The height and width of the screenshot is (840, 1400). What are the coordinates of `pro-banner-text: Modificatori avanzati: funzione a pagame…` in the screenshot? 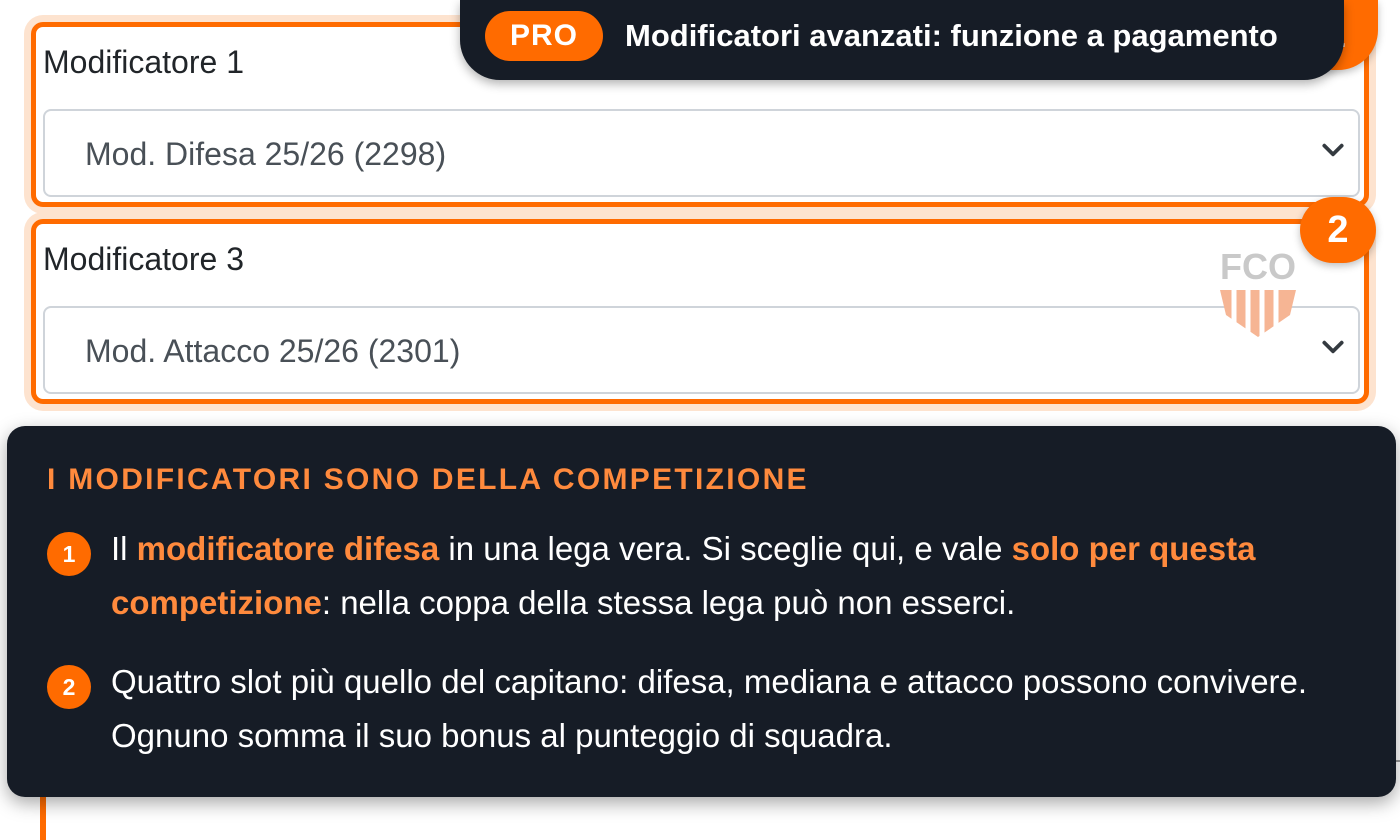 It's located at (951, 35).